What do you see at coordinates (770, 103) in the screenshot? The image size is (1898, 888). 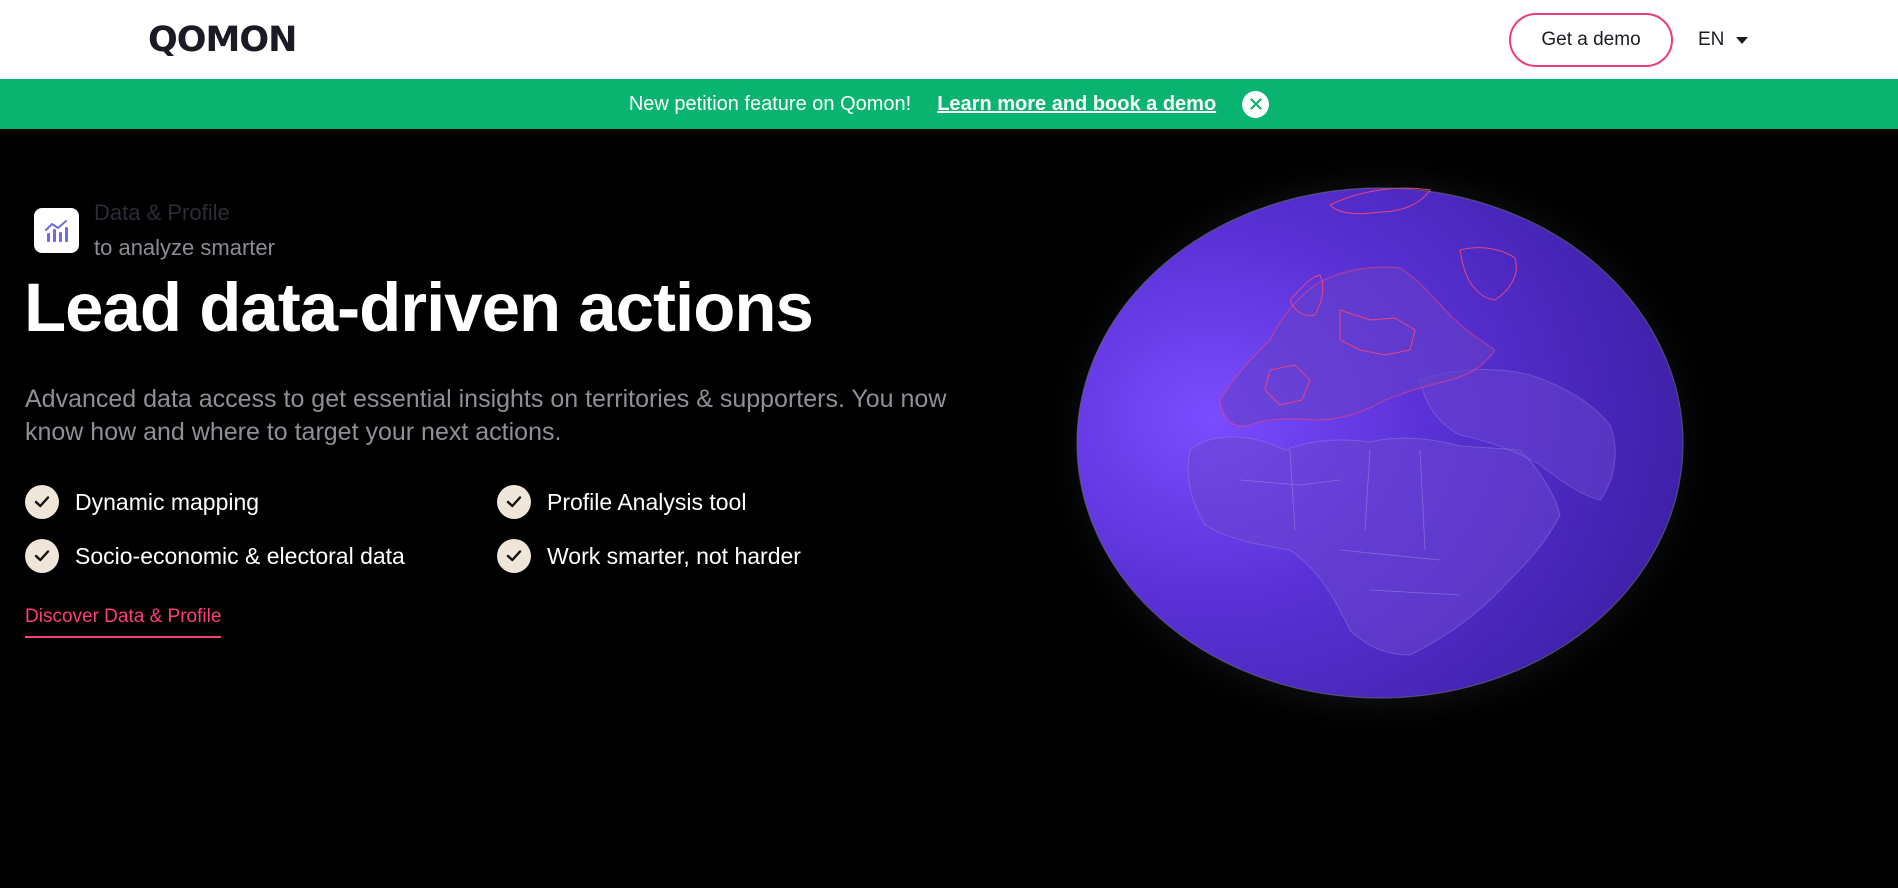 I see `banner-text: New petition feature on Qomon!` at bounding box center [770, 103].